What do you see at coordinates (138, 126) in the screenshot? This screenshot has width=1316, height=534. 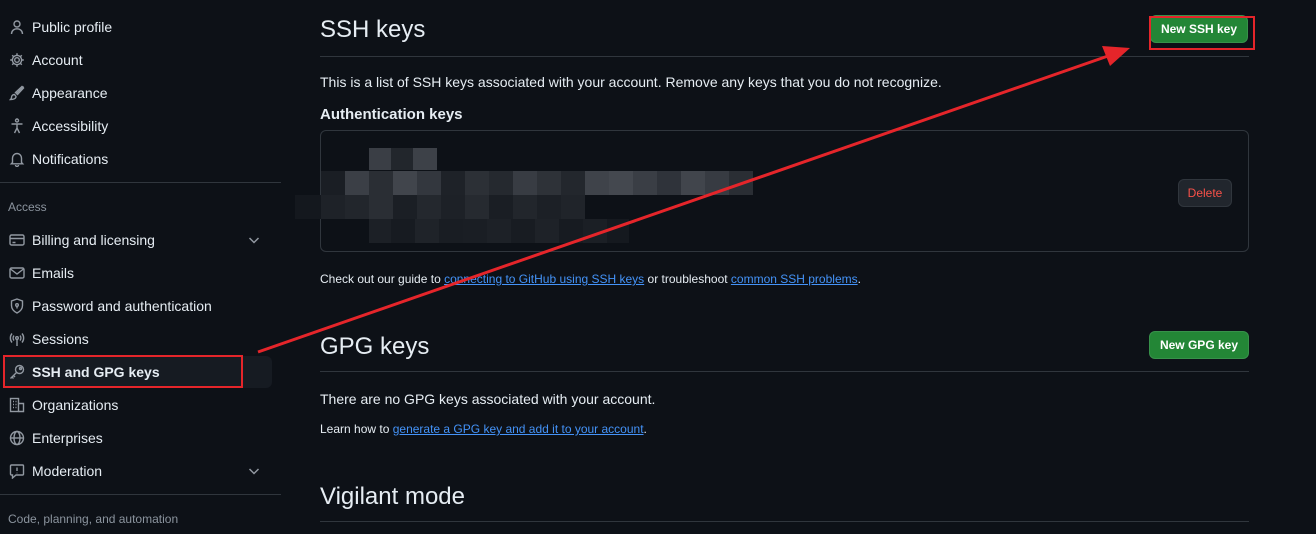 I see `sidebar-item-accessibility: Accessibility` at bounding box center [138, 126].